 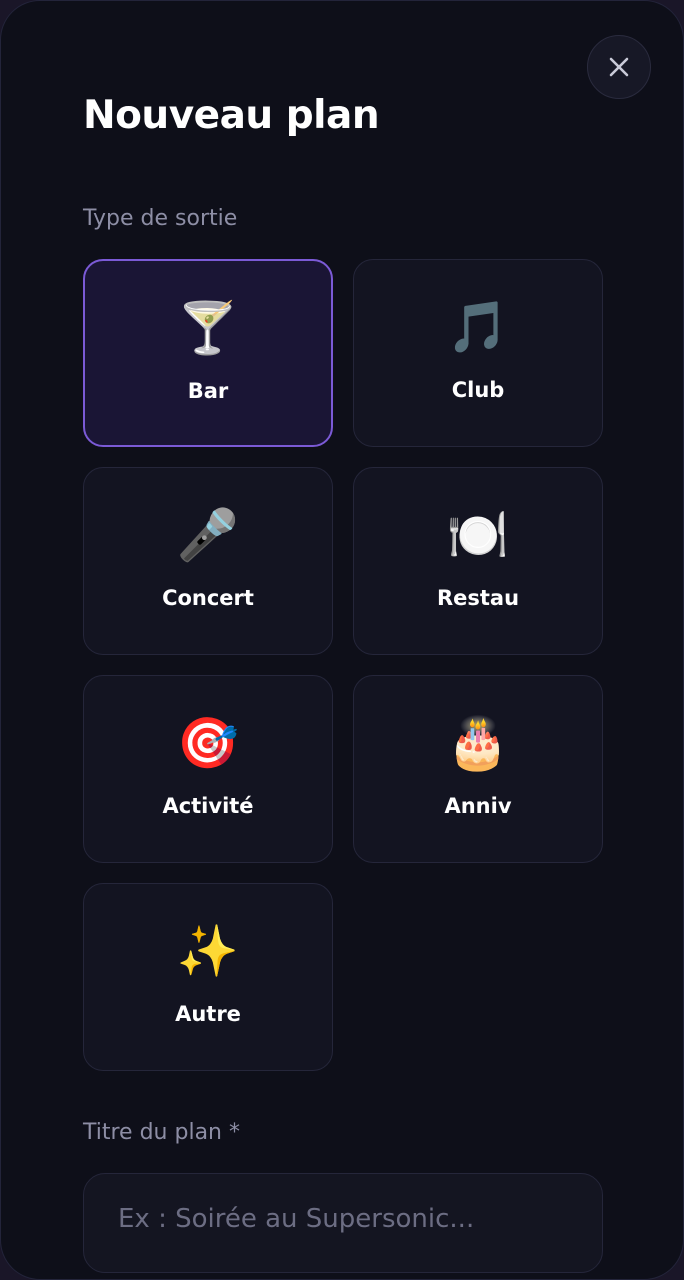 What do you see at coordinates (208, 598) in the screenshot?
I see `type-option-label: Concert` at bounding box center [208, 598].